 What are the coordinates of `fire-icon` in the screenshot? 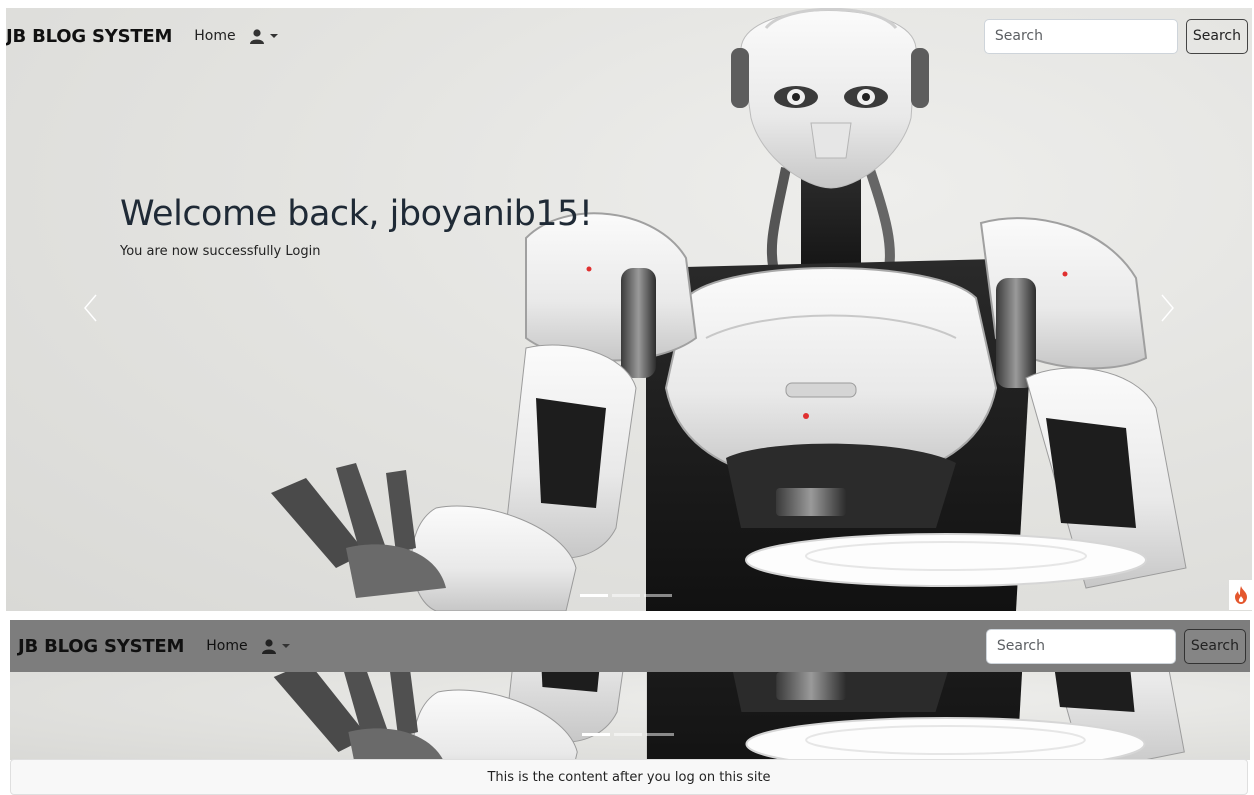 It's located at (1241, 595).